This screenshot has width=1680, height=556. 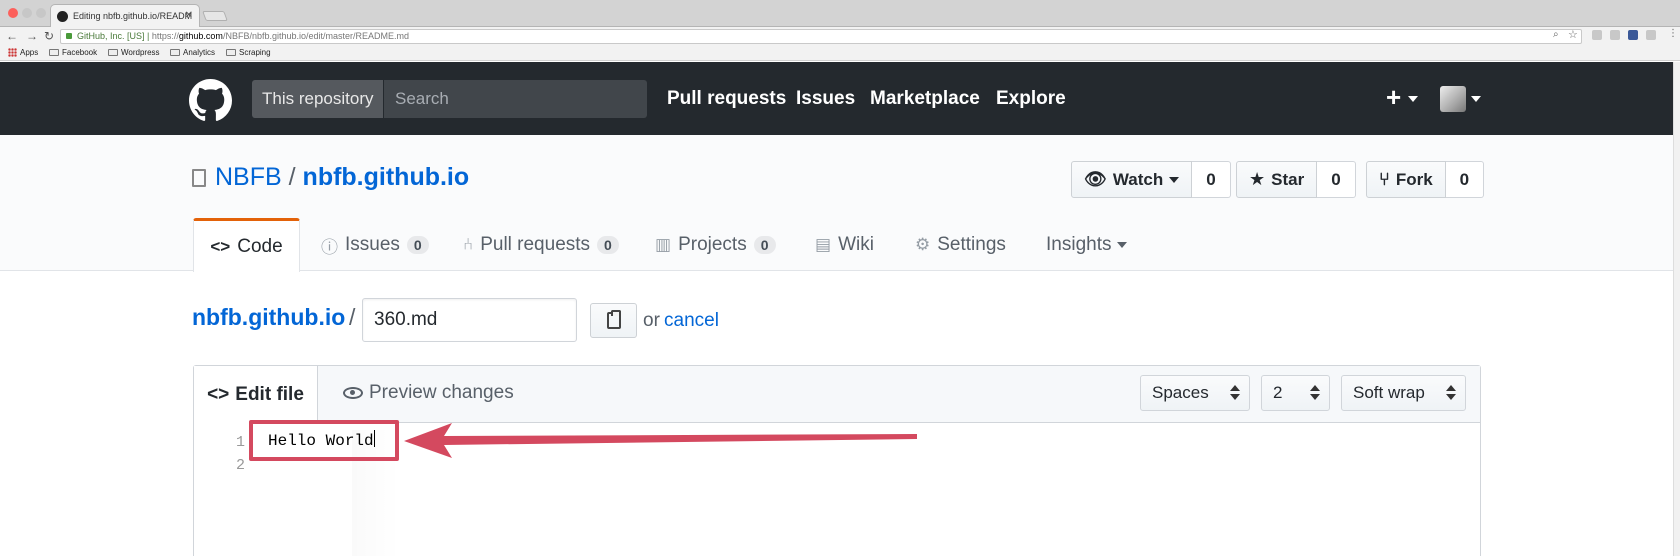 I want to click on reload-button: ↻, so click(x=49, y=36).